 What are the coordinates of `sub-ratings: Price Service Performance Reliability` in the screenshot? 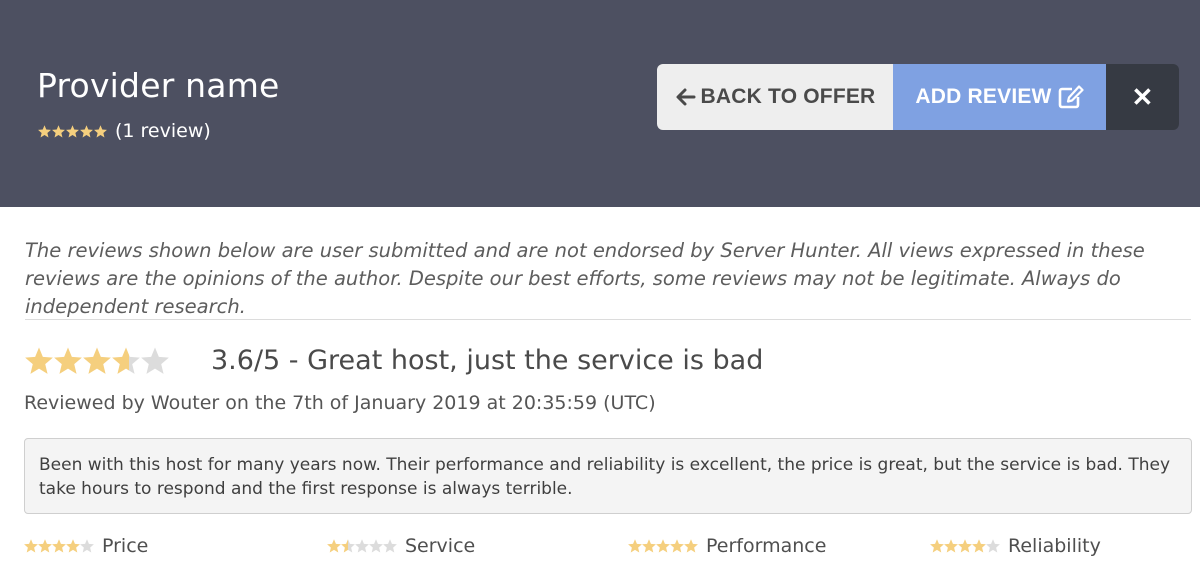 It's located at (612, 549).